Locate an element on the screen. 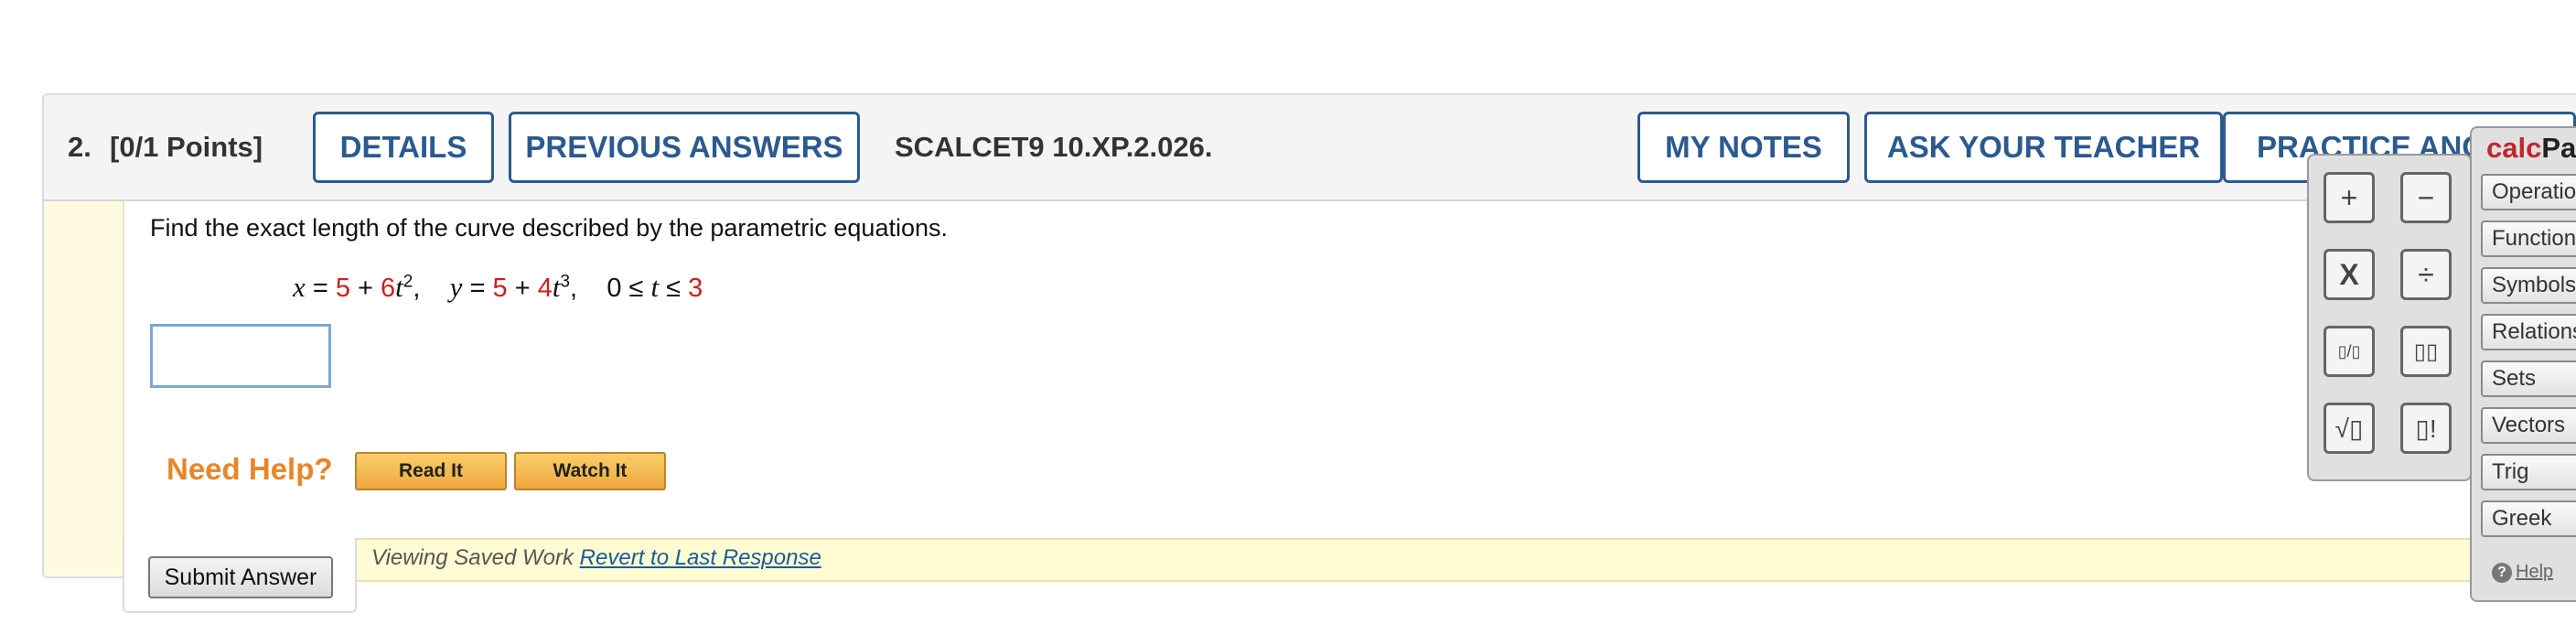  x-constant: 5 is located at coordinates (343, 288).